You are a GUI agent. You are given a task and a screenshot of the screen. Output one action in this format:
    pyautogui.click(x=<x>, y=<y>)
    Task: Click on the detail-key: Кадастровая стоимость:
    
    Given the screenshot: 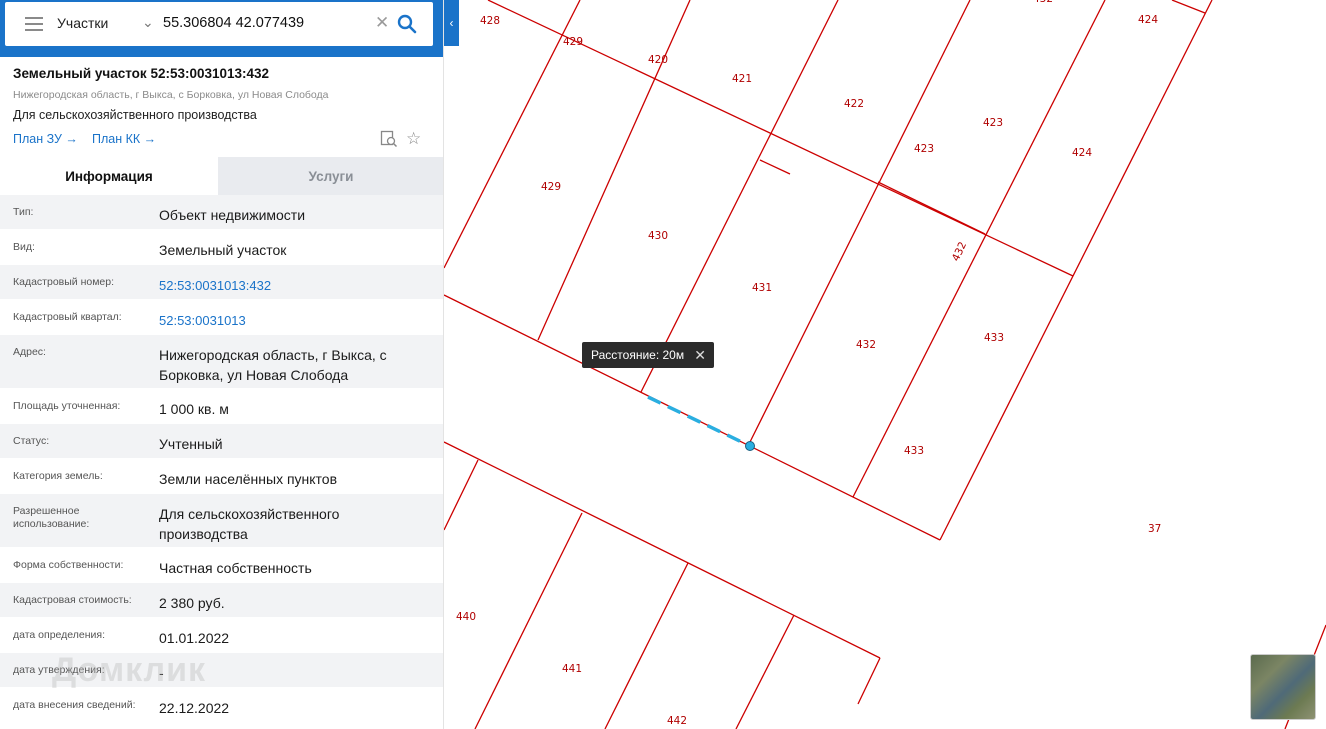 What is the action you would take?
    pyautogui.click(x=72, y=600)
    